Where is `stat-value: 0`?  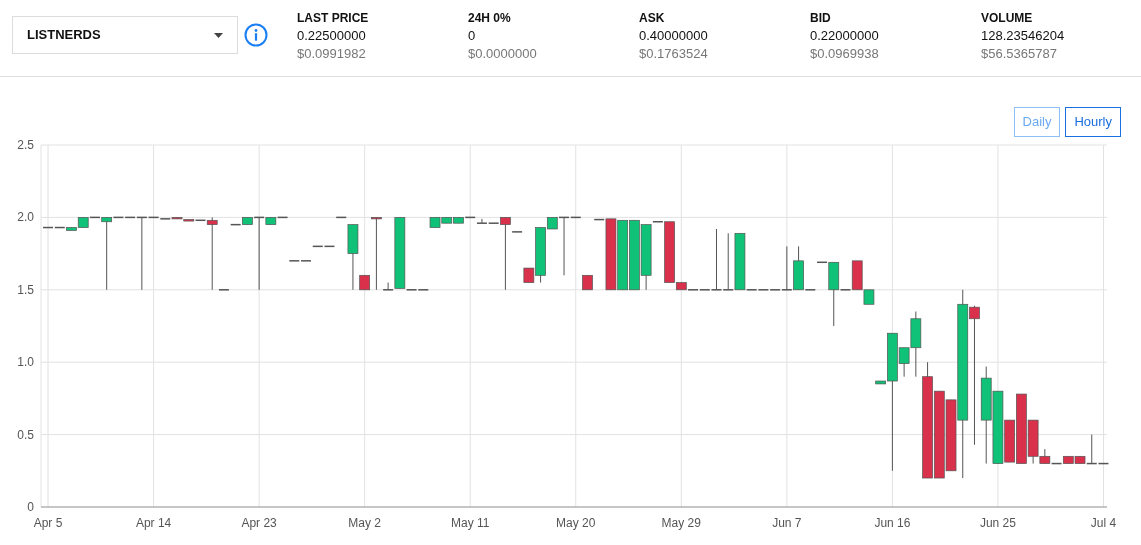 stat-value: 0 is located at coordinates (472, 36).